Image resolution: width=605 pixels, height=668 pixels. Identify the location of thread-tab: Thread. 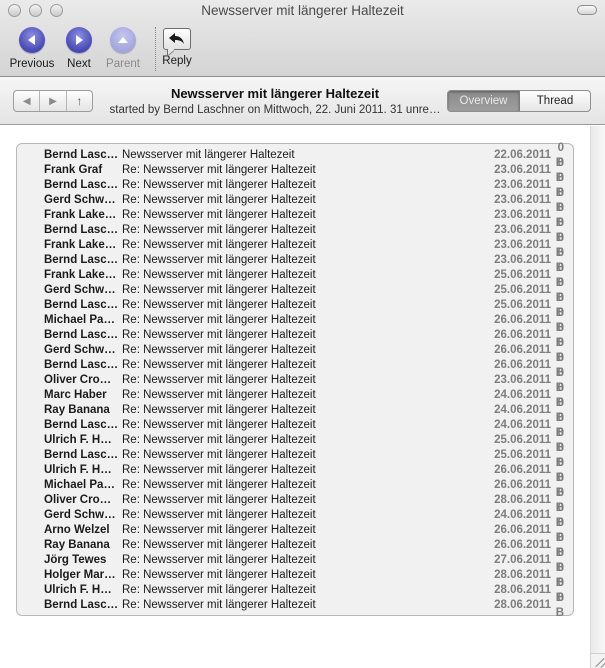
(555, 101).